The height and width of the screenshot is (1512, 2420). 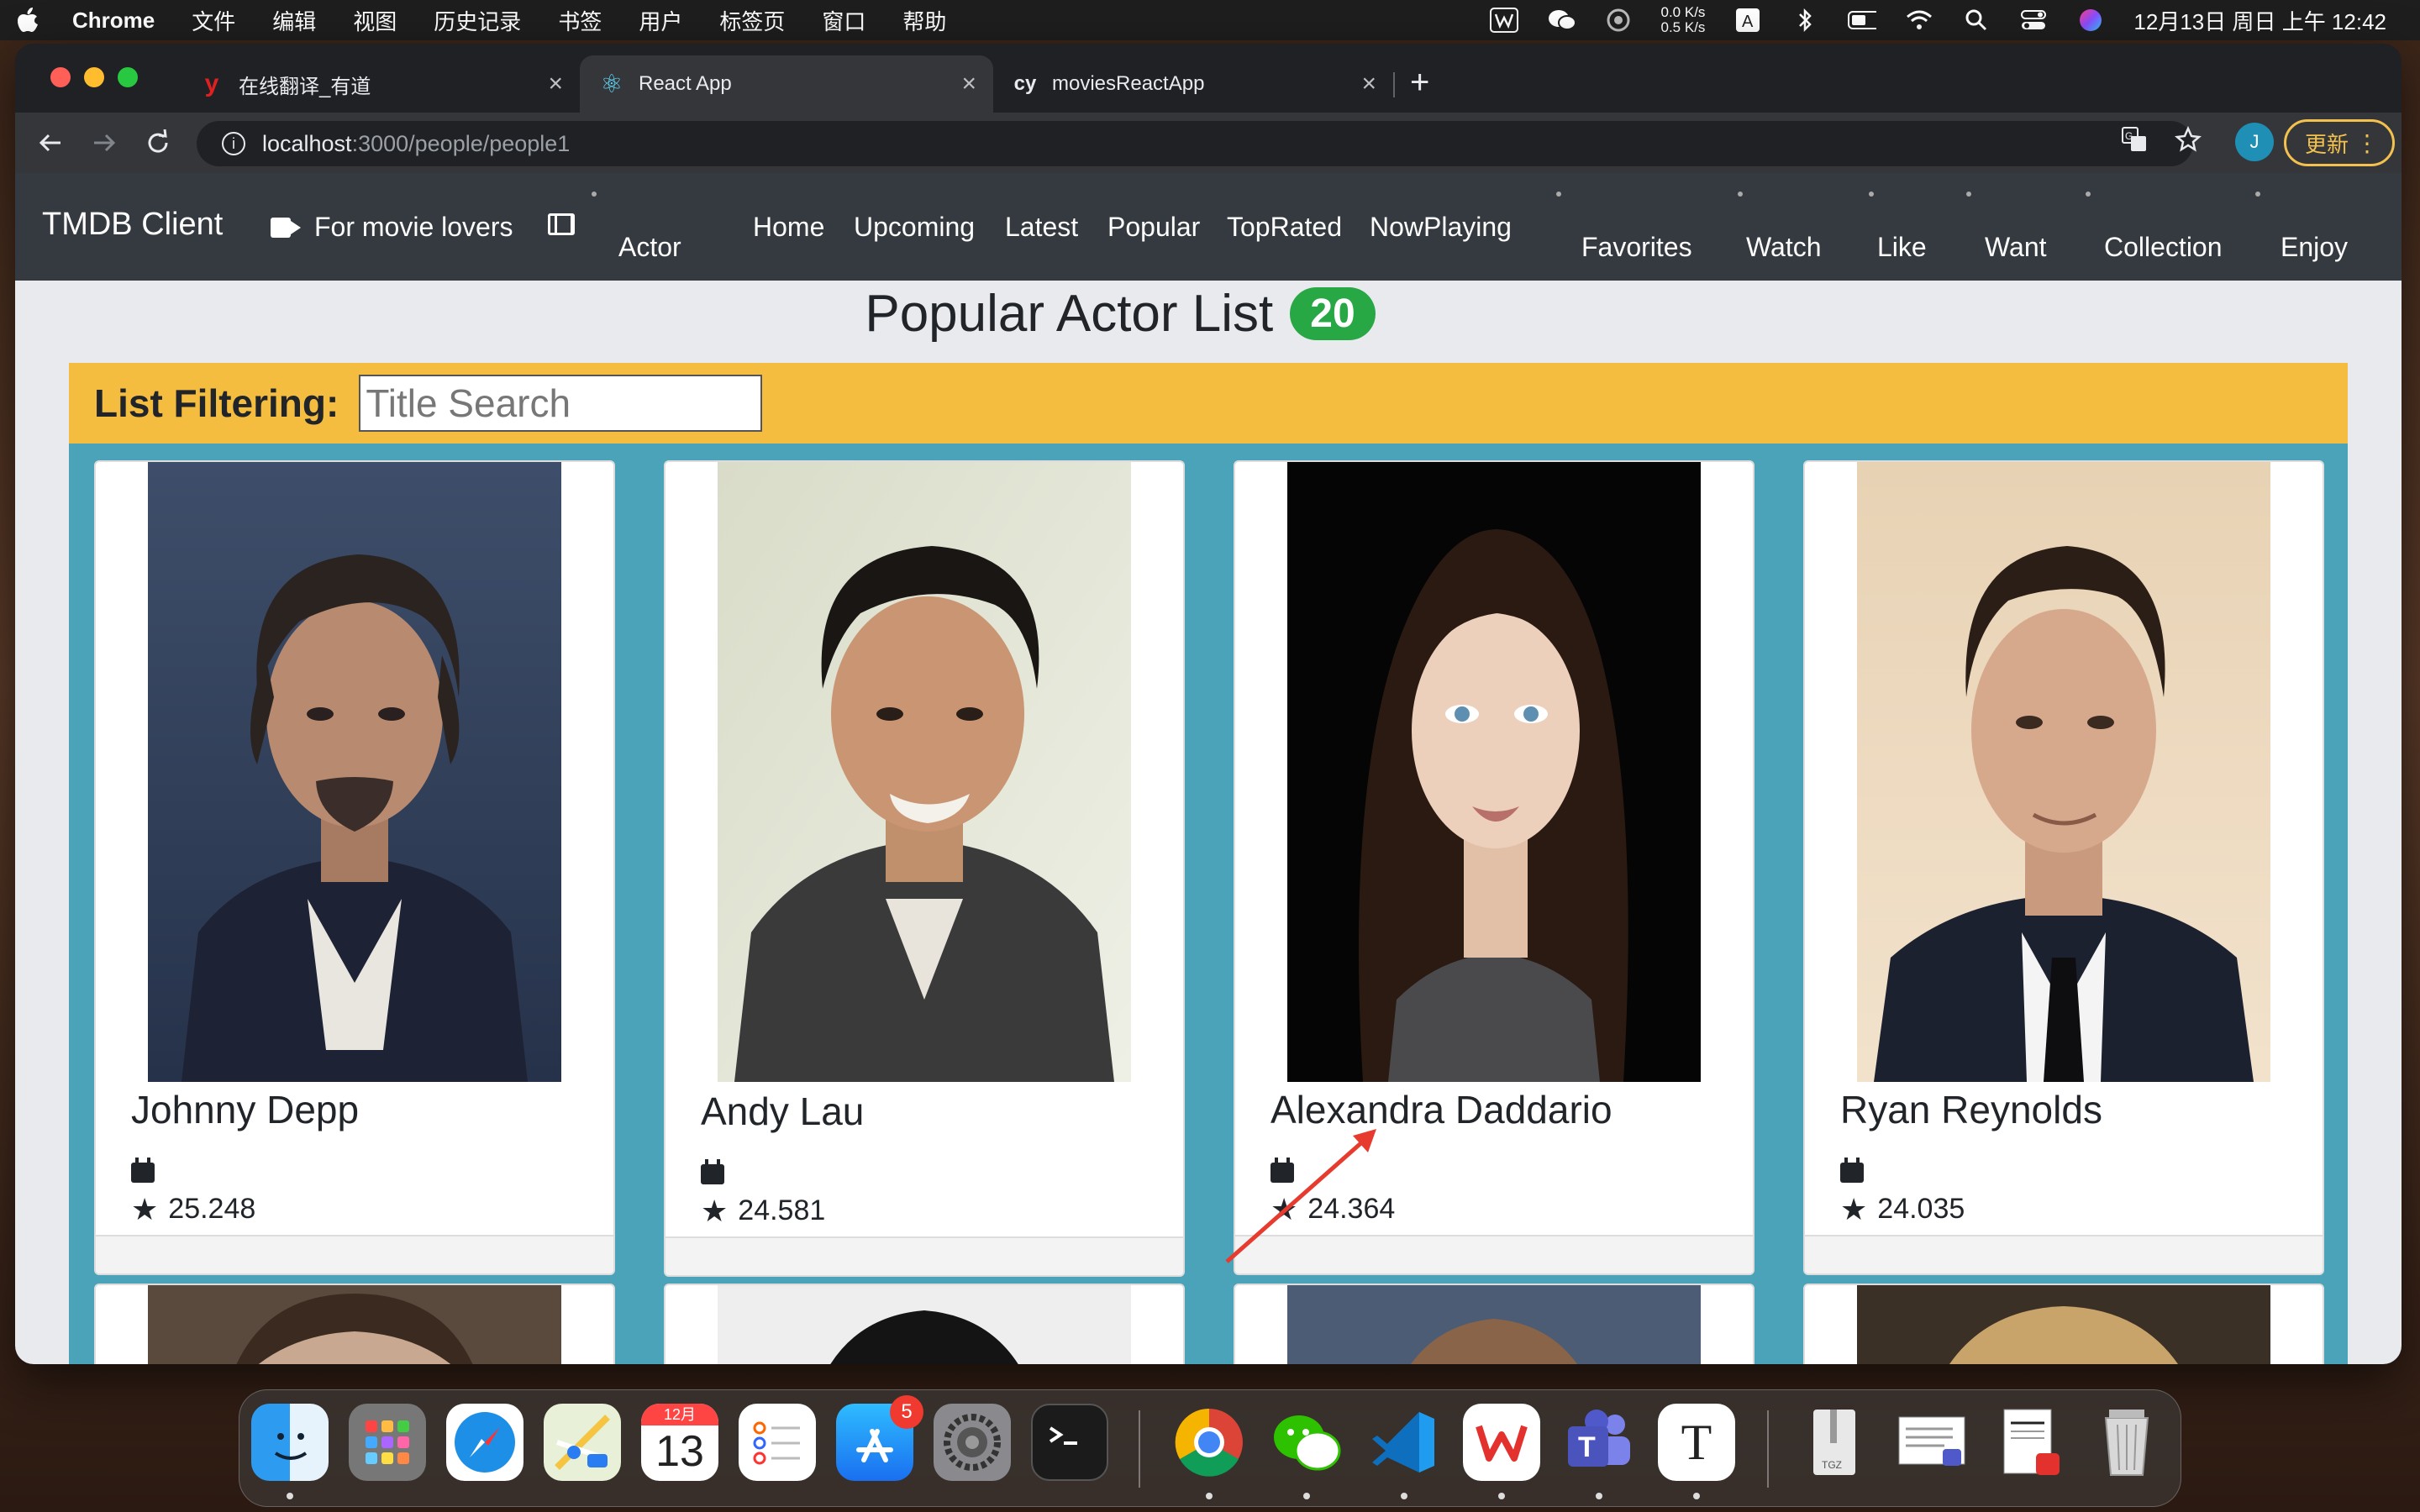 I want to click on actor-card: Johnny Depp ★ 25.248, so click(x=354, y=867).